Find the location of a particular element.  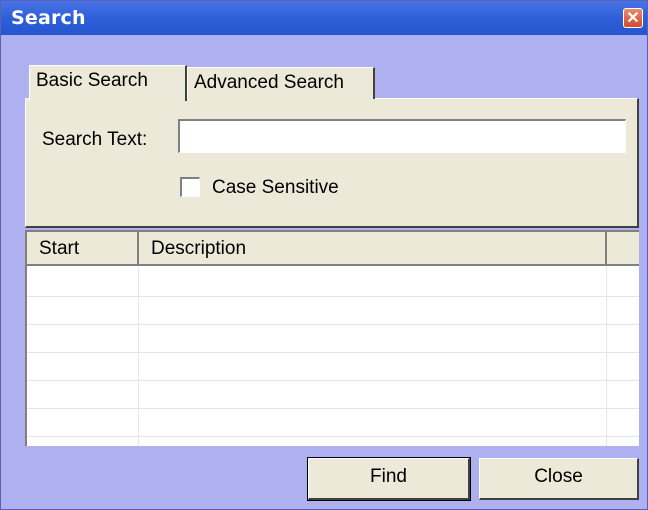

case-sensitive-label: Case Sensitive is located at coordinates (275, 188).